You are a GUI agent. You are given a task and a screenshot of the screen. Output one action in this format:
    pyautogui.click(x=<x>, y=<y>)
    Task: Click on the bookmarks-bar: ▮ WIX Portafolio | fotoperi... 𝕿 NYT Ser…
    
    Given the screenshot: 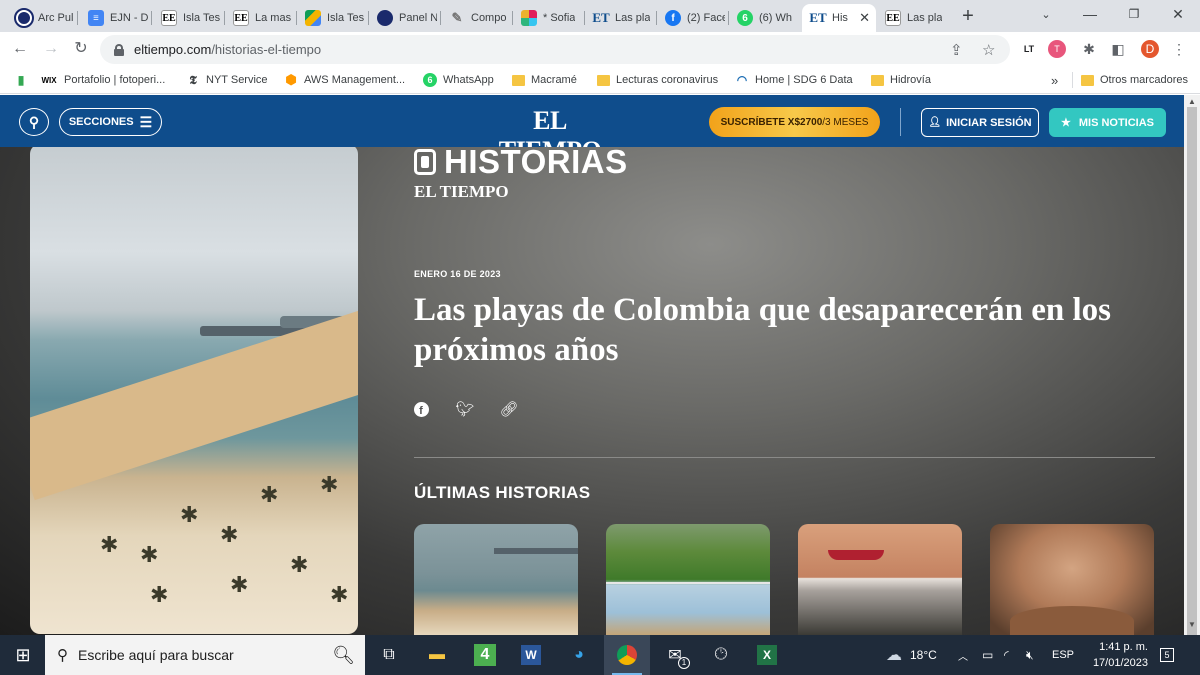 What is the action you would take?
    pyautogui.click(x=600, y=80)
    